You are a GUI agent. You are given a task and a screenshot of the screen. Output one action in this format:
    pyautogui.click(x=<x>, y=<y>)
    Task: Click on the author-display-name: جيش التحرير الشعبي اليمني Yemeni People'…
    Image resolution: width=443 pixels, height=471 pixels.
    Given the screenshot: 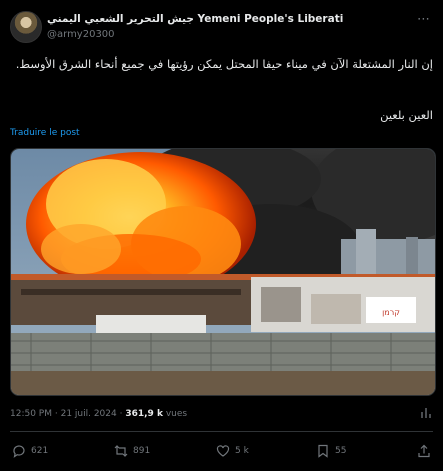 What is the action you would take?
    pyautogui.click(x=195, y=19)
    